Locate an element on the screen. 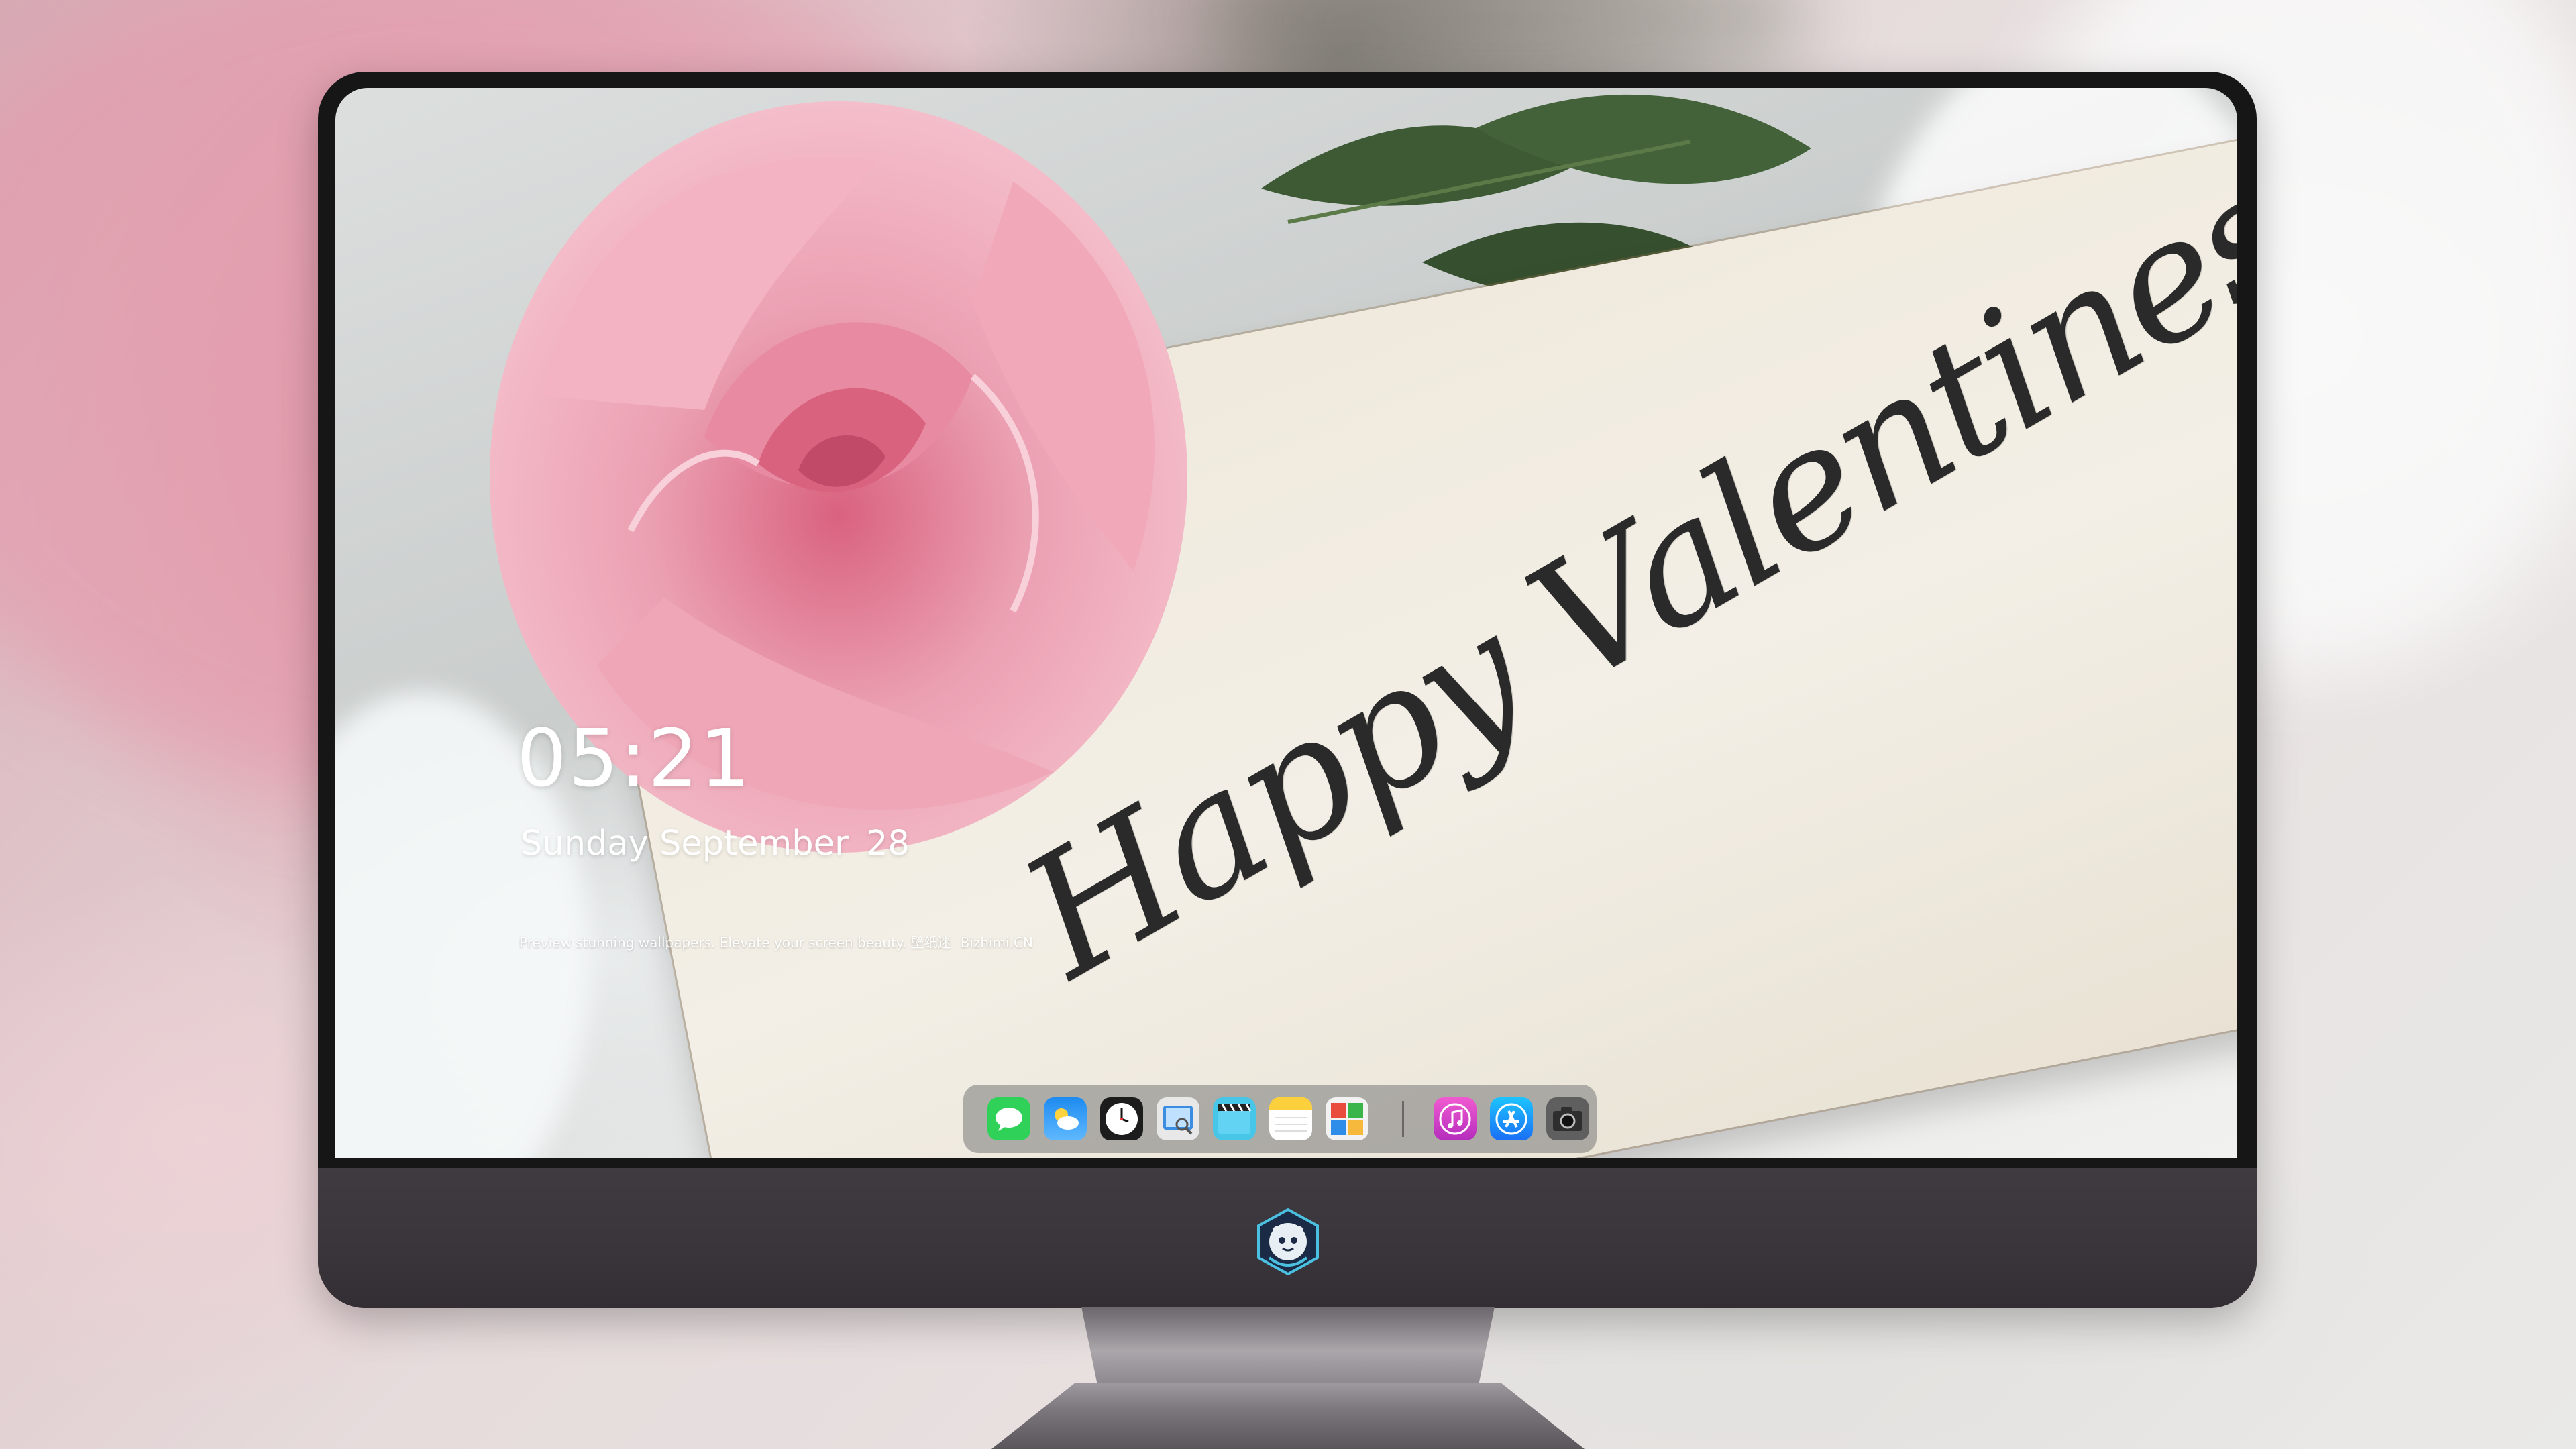 This screenshot has width=2576, height=1449. preview-icon is located at coordinates (1178, 1118).